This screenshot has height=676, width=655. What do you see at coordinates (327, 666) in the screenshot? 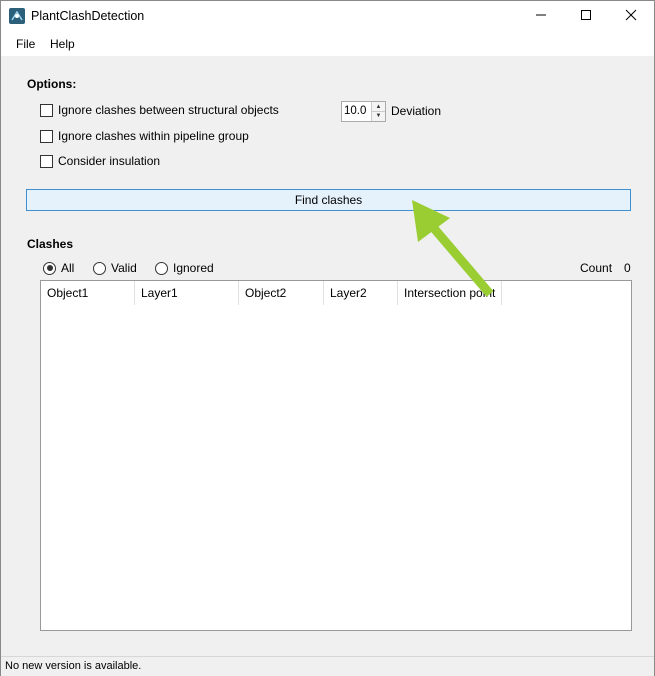
I see `status-bar: No new version is available.` at bounding box center [327, 666].